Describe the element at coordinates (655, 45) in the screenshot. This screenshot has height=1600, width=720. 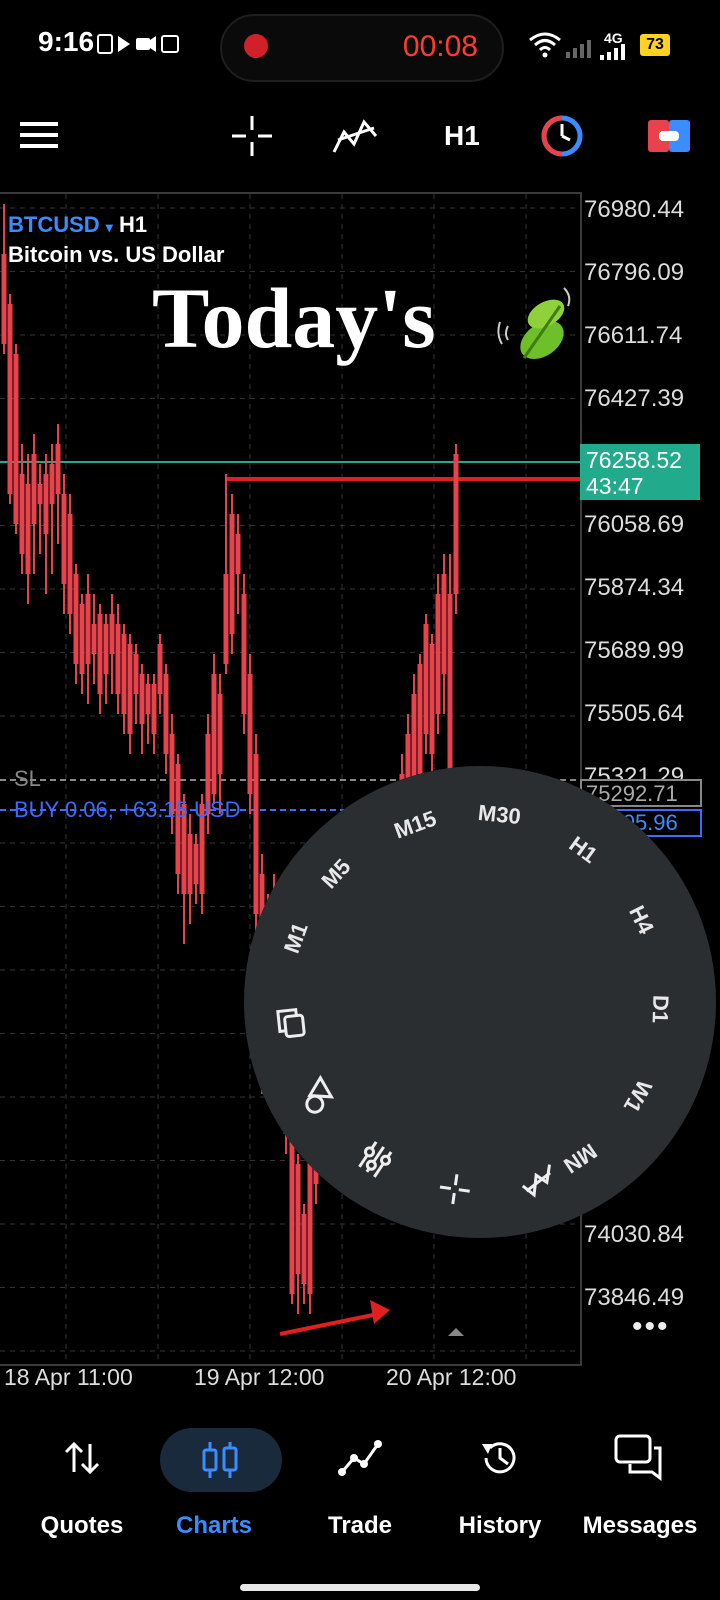
I see `battery-indicator: 73` at that location.